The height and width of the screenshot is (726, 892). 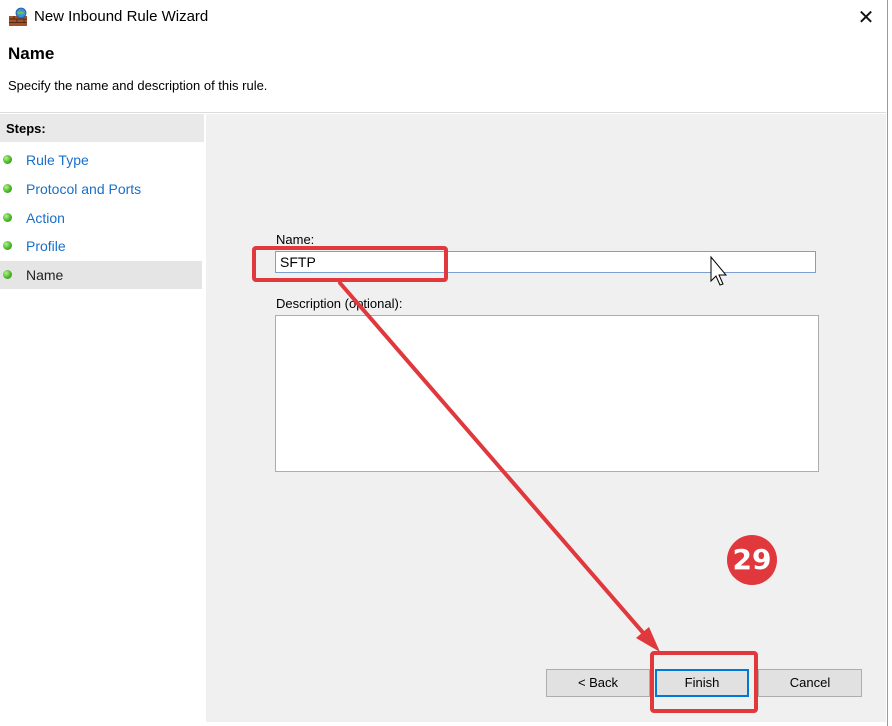 I want to click on title-bar: New Inbound Rule Wizard ✕, so click(x=446, y=17).